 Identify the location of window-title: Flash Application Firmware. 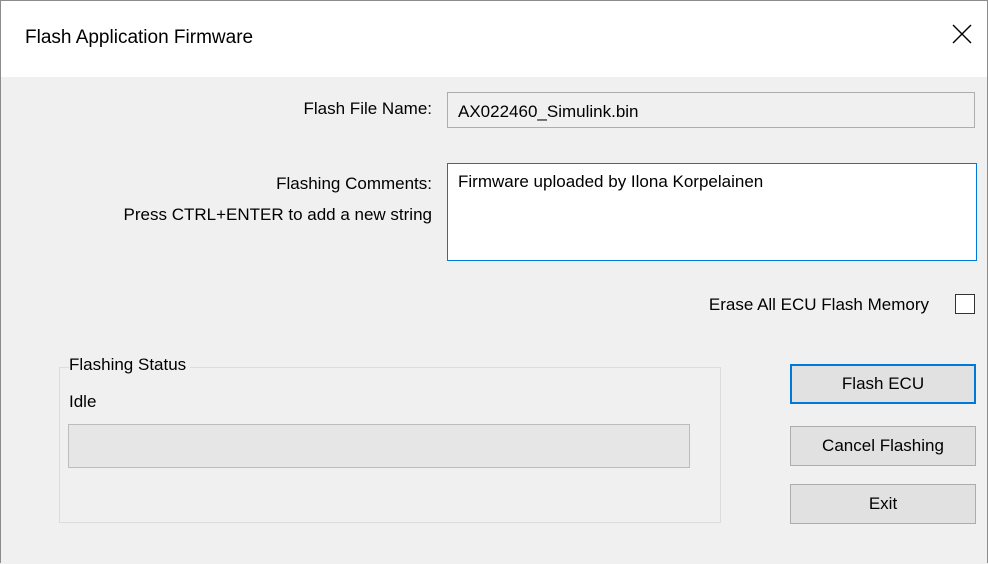
(139, 37).